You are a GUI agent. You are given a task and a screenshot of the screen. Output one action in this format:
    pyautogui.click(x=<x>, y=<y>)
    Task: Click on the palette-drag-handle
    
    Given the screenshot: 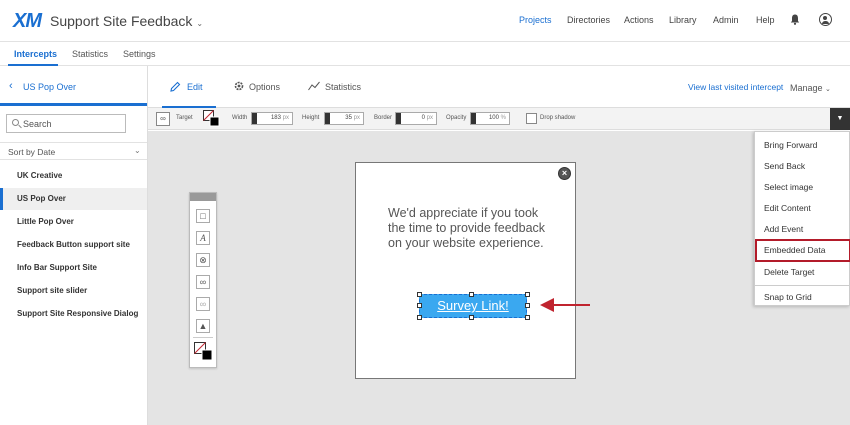 What is the action you would take?
    pyautogui.click(x=203, y=197)
    